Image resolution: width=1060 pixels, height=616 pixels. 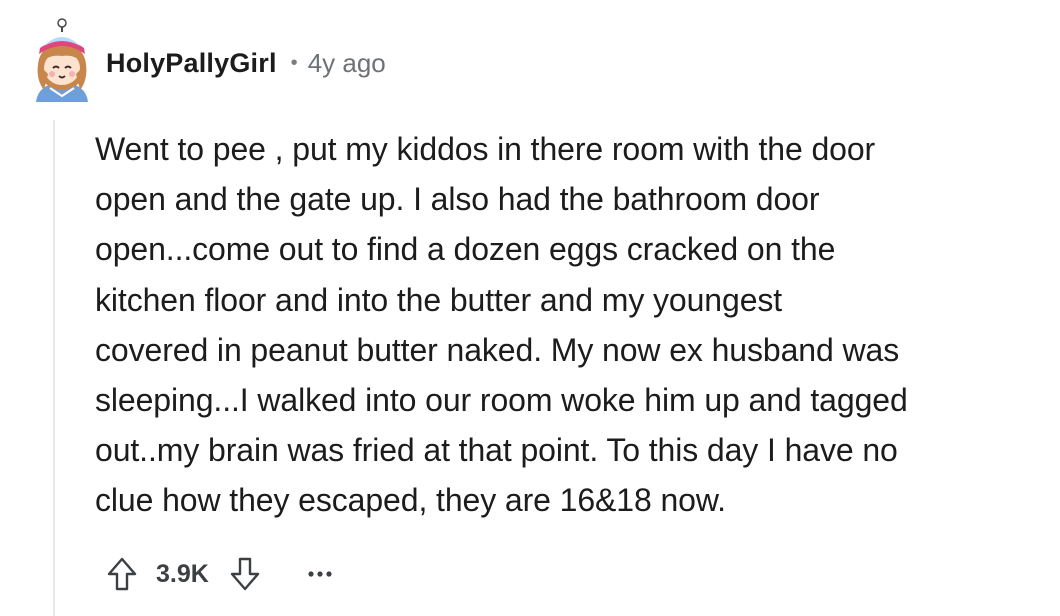 What do you see at coordinates (245, 574) in the screenshot?
I see `downvote-arrow-icon` at bounding box center [245, 574].